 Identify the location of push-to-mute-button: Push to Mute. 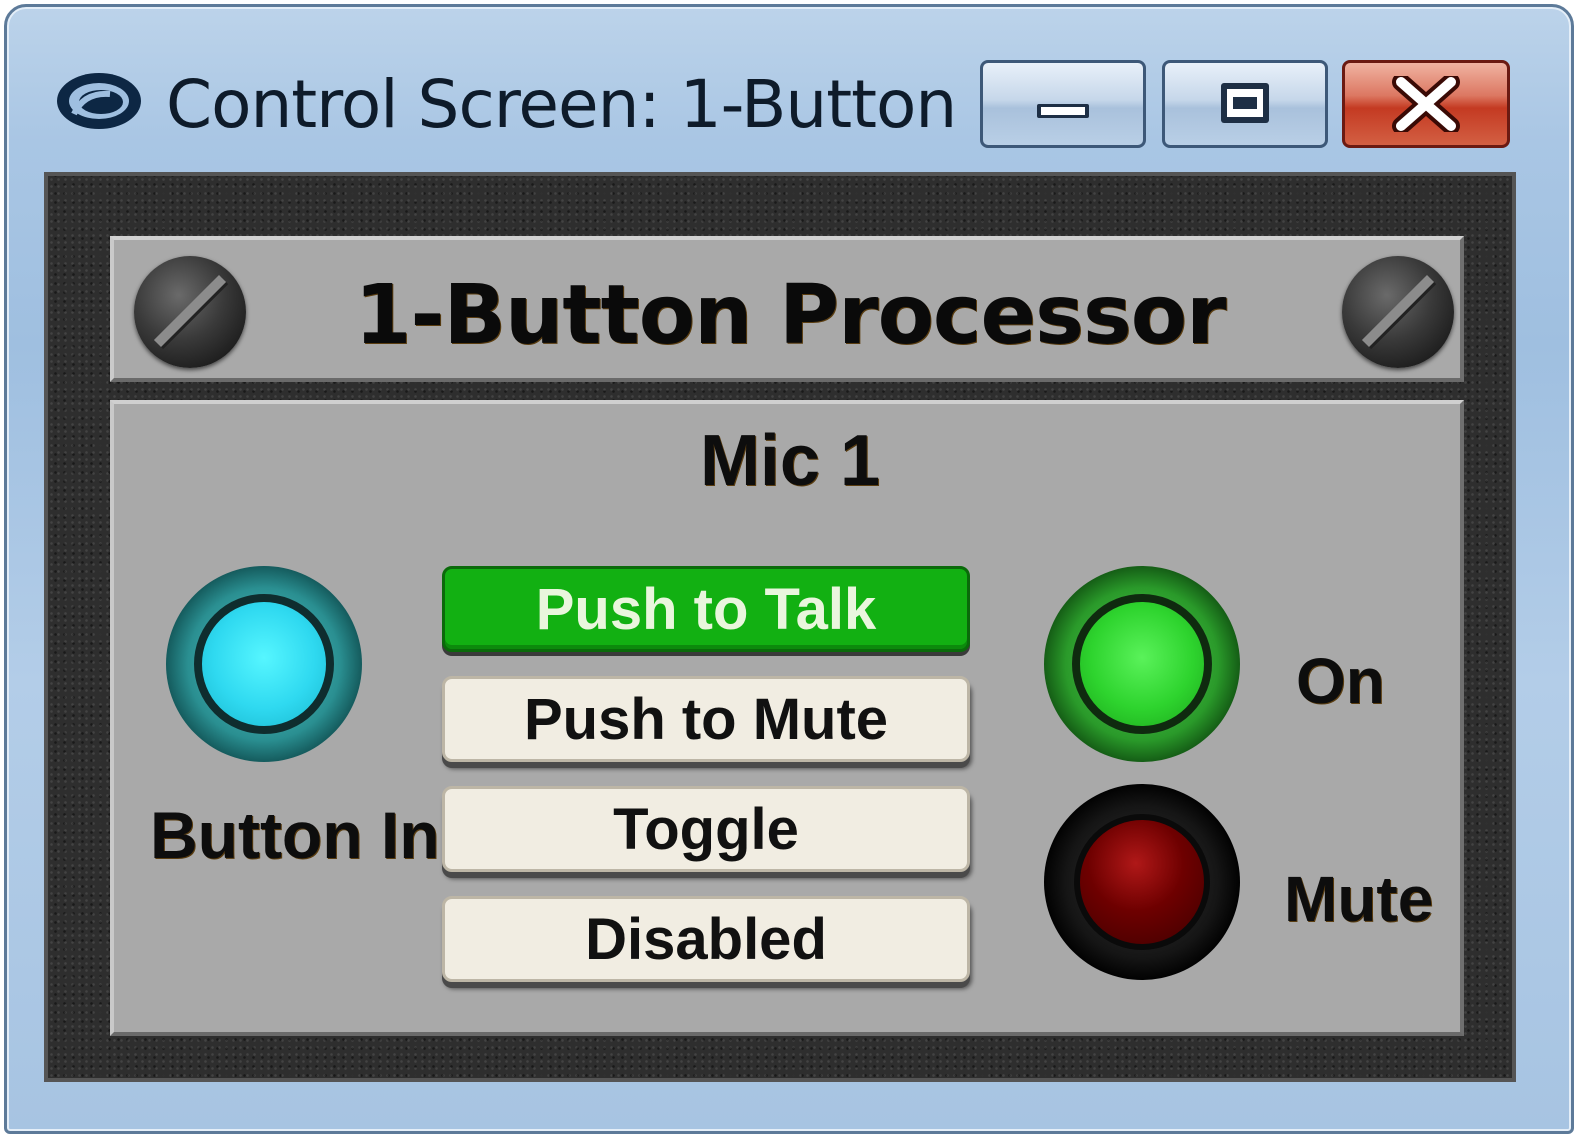
(706, 719).